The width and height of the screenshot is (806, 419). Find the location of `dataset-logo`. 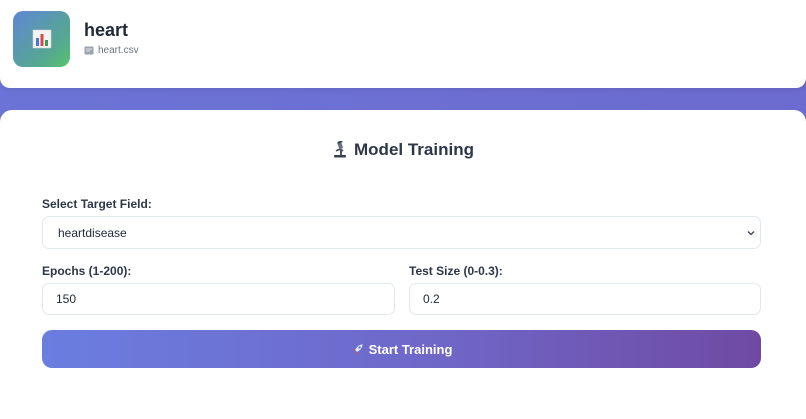

dataset-logo is located at coordinates (41, 39).